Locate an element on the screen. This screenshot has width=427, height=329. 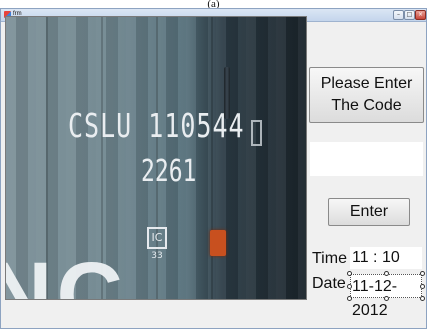
enter-code-prompt-button: Please Enter The Code is located at coordinates (366, 95).